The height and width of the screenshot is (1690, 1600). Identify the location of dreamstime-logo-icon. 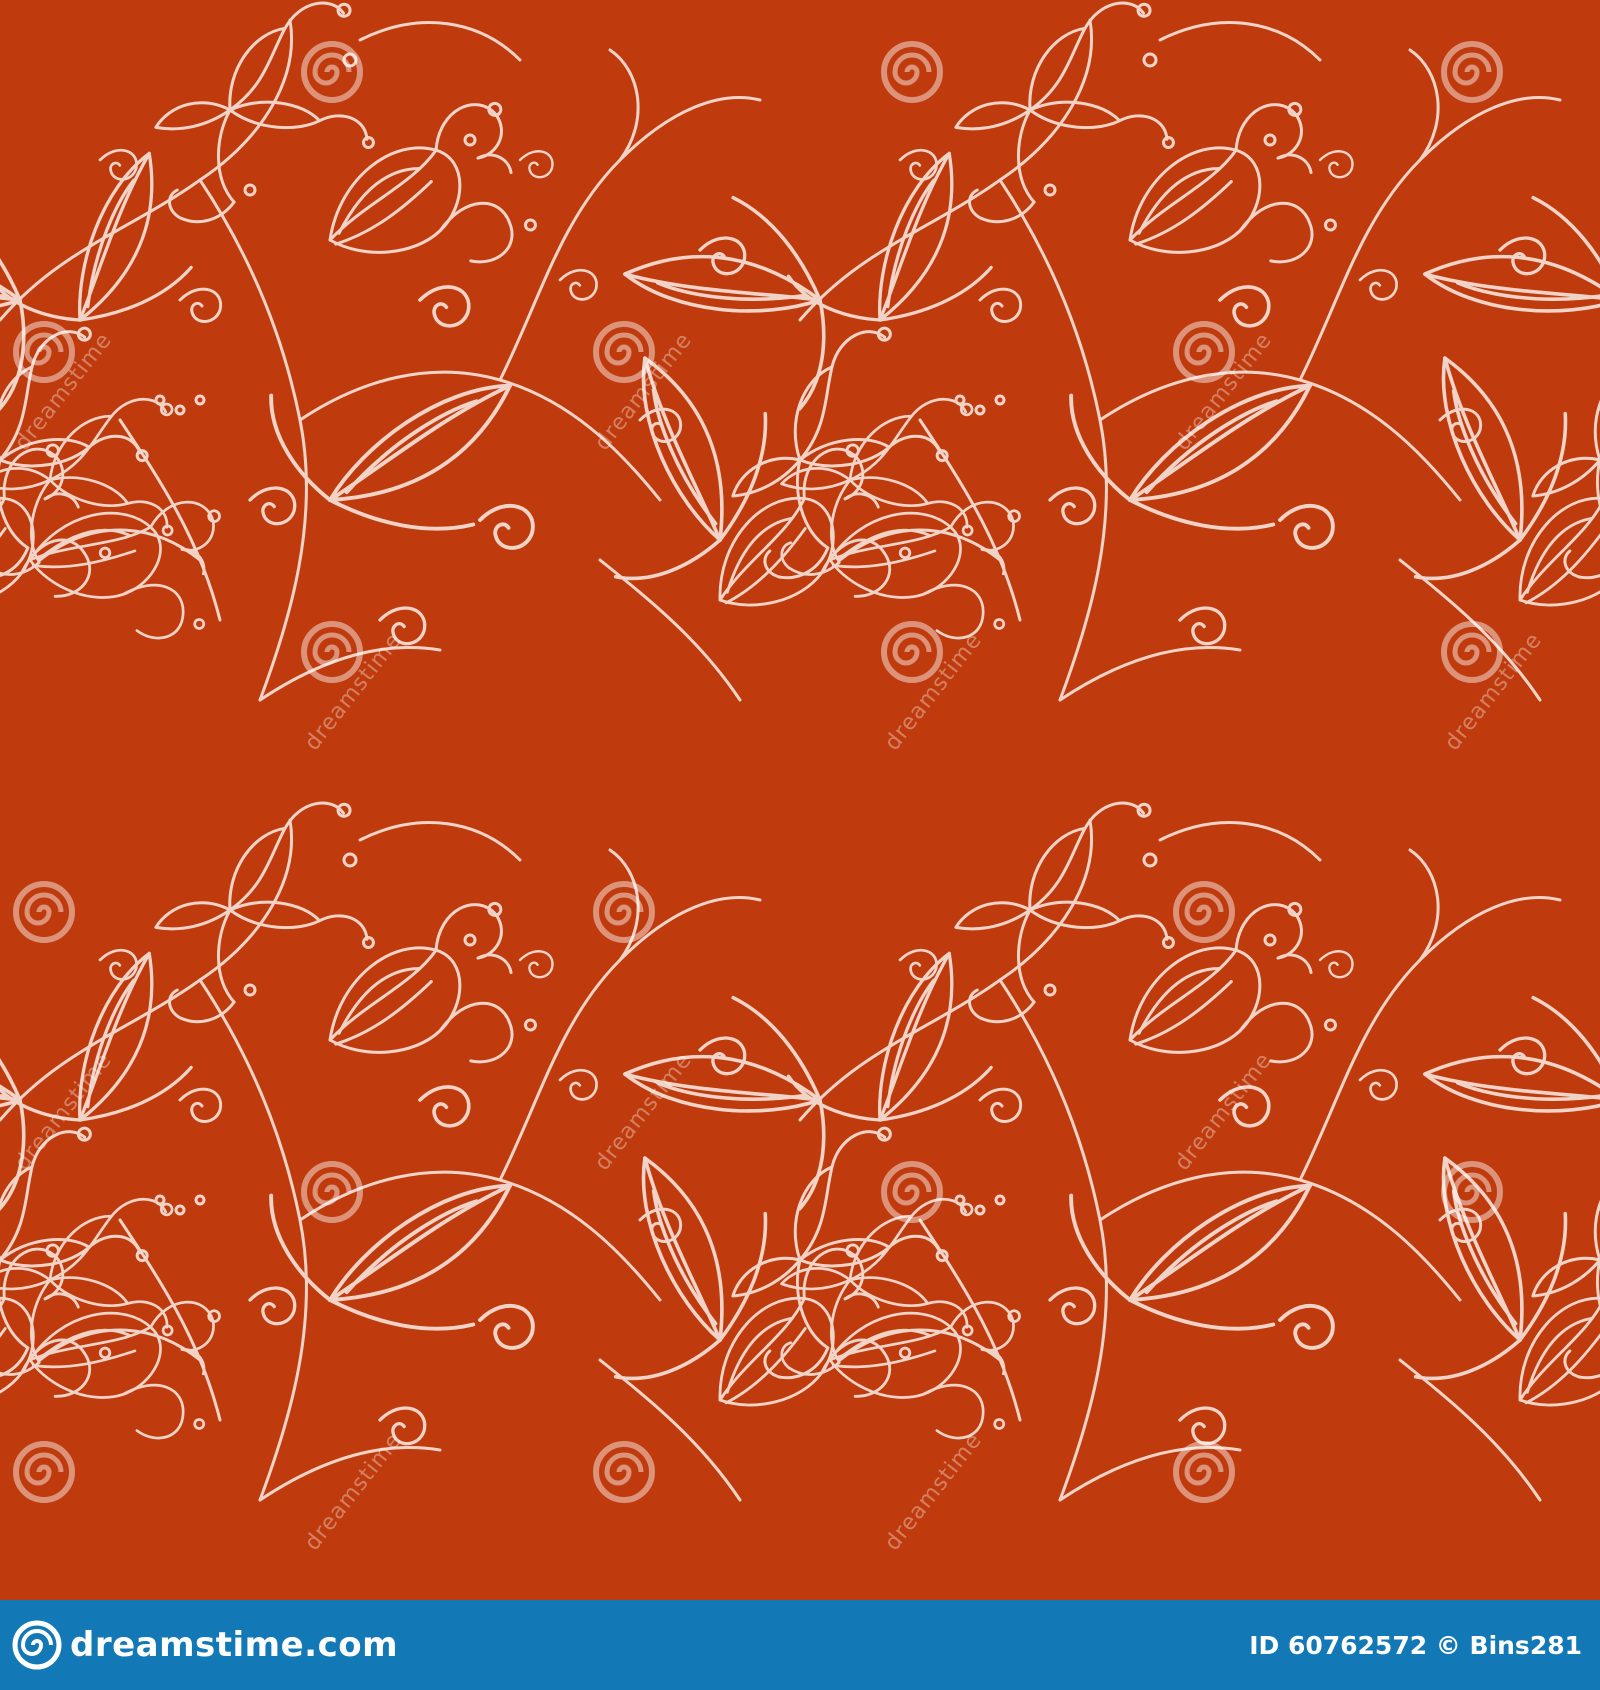
(37, 1645).